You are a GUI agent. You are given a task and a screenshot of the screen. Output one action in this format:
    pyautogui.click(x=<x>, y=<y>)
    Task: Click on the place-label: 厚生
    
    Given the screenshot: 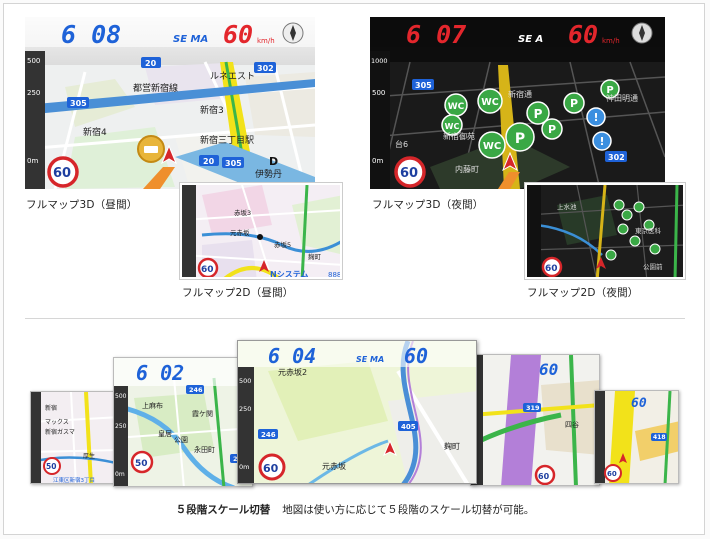 What is the action you would take?
    pyautogui.click(x=89, y=456)
    